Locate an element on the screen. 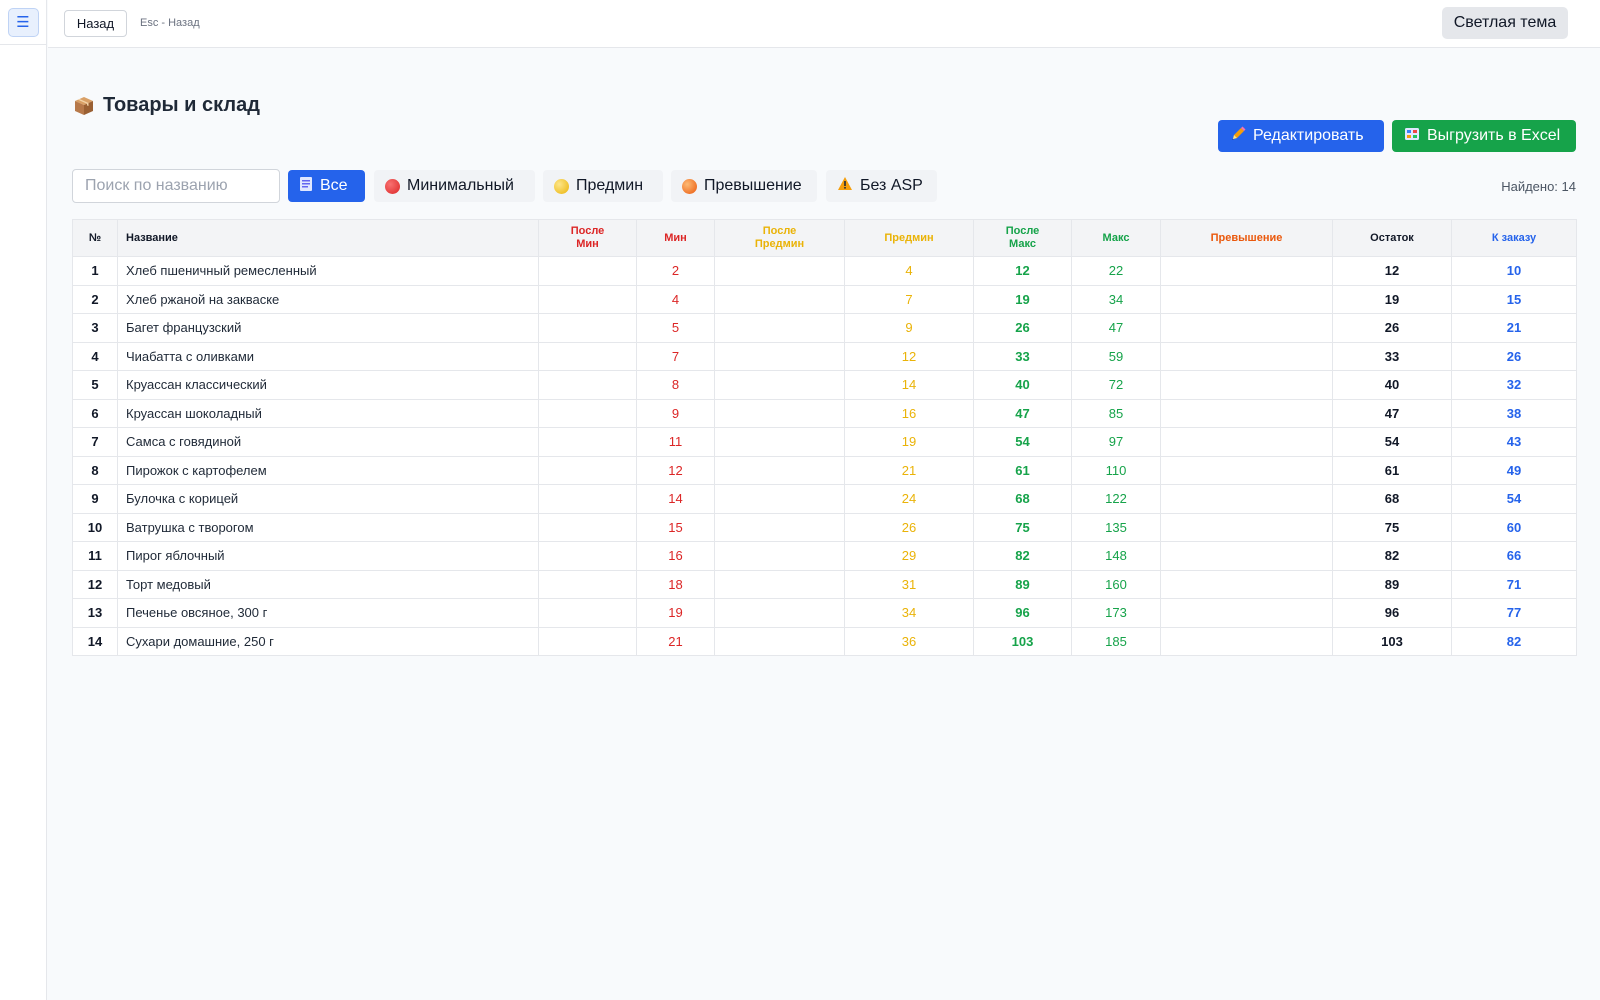 The width and height of the screenshot is (1600, 1000). filter-excess-button: Превышение is located at coordinates (744, 186).